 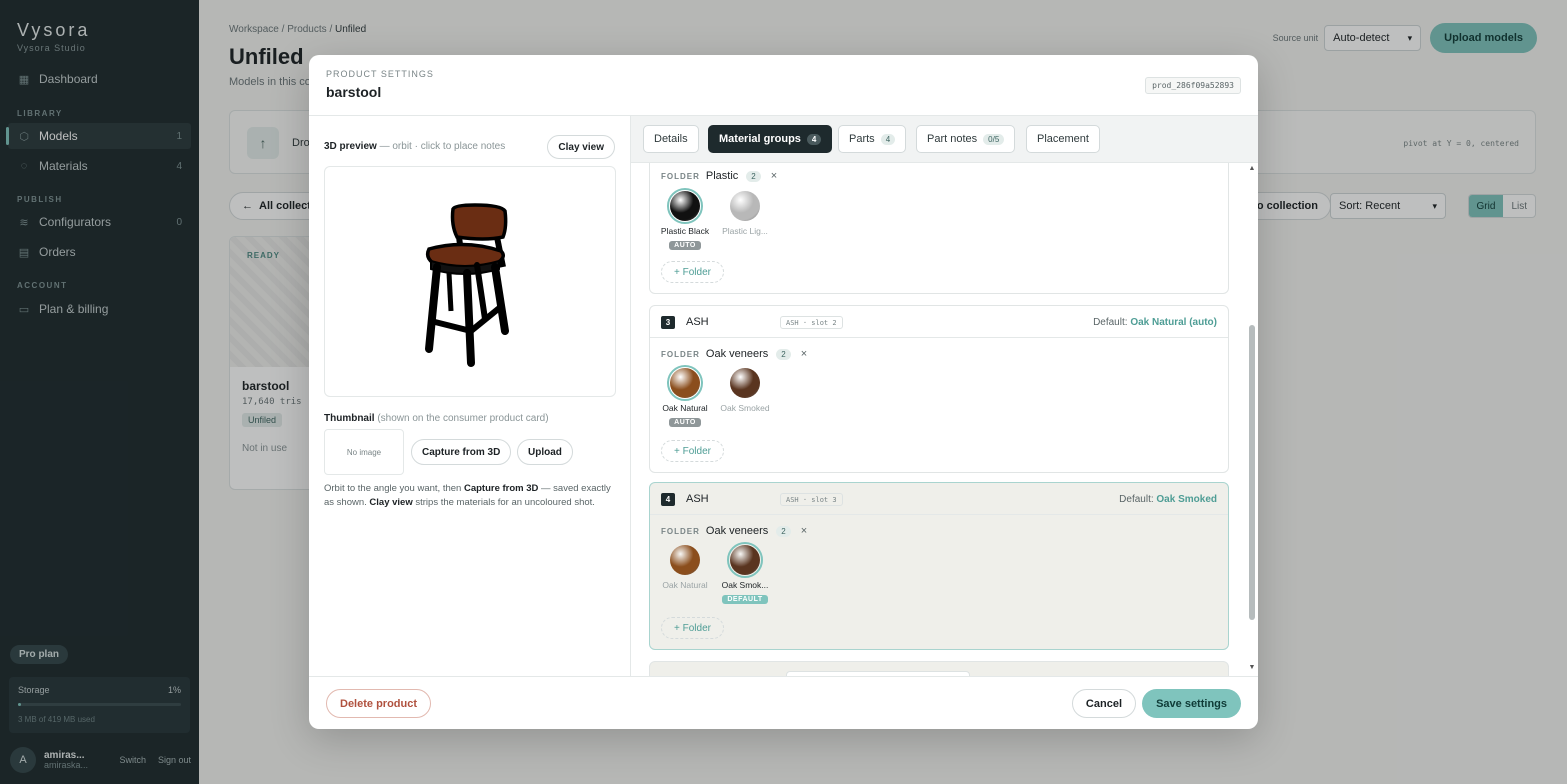 I want to click on modal-title: barstool, so click(x=354, y=92).